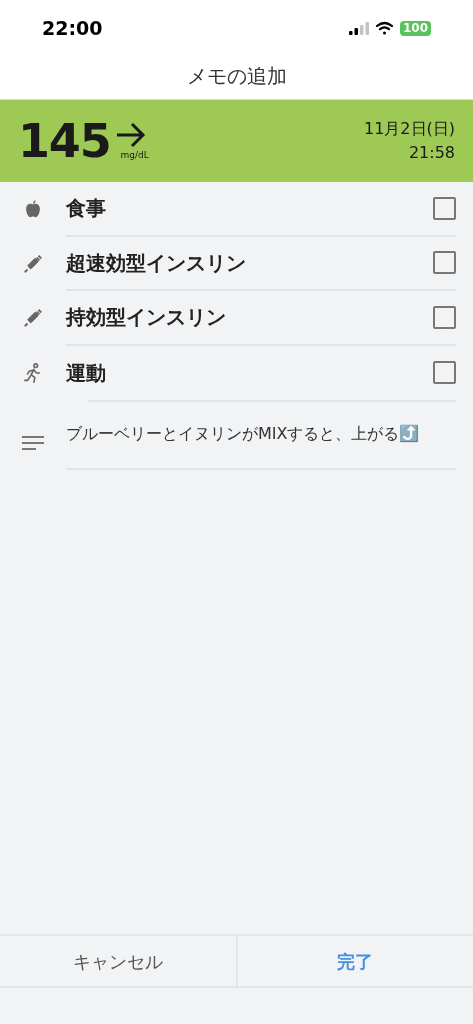  Describe the element at coordinates (86, 373) in the screenshot. I see `category-label: 運動` at that location.